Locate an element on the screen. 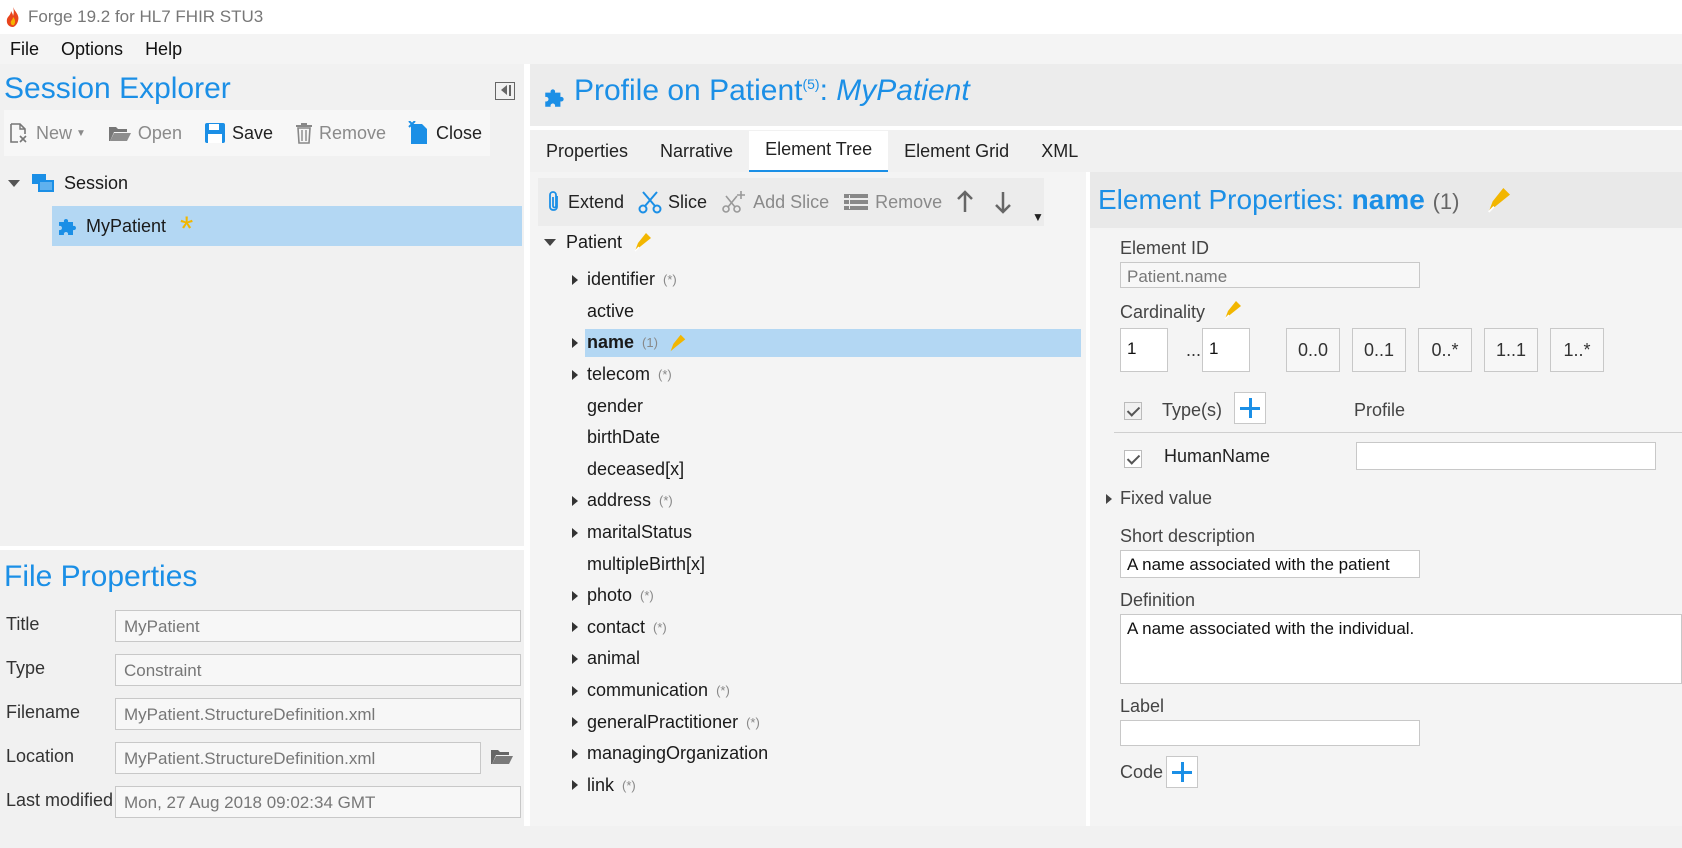 The image size is (1682, 848). tree-node-link: link (*) is located at coordinates (808, 786).